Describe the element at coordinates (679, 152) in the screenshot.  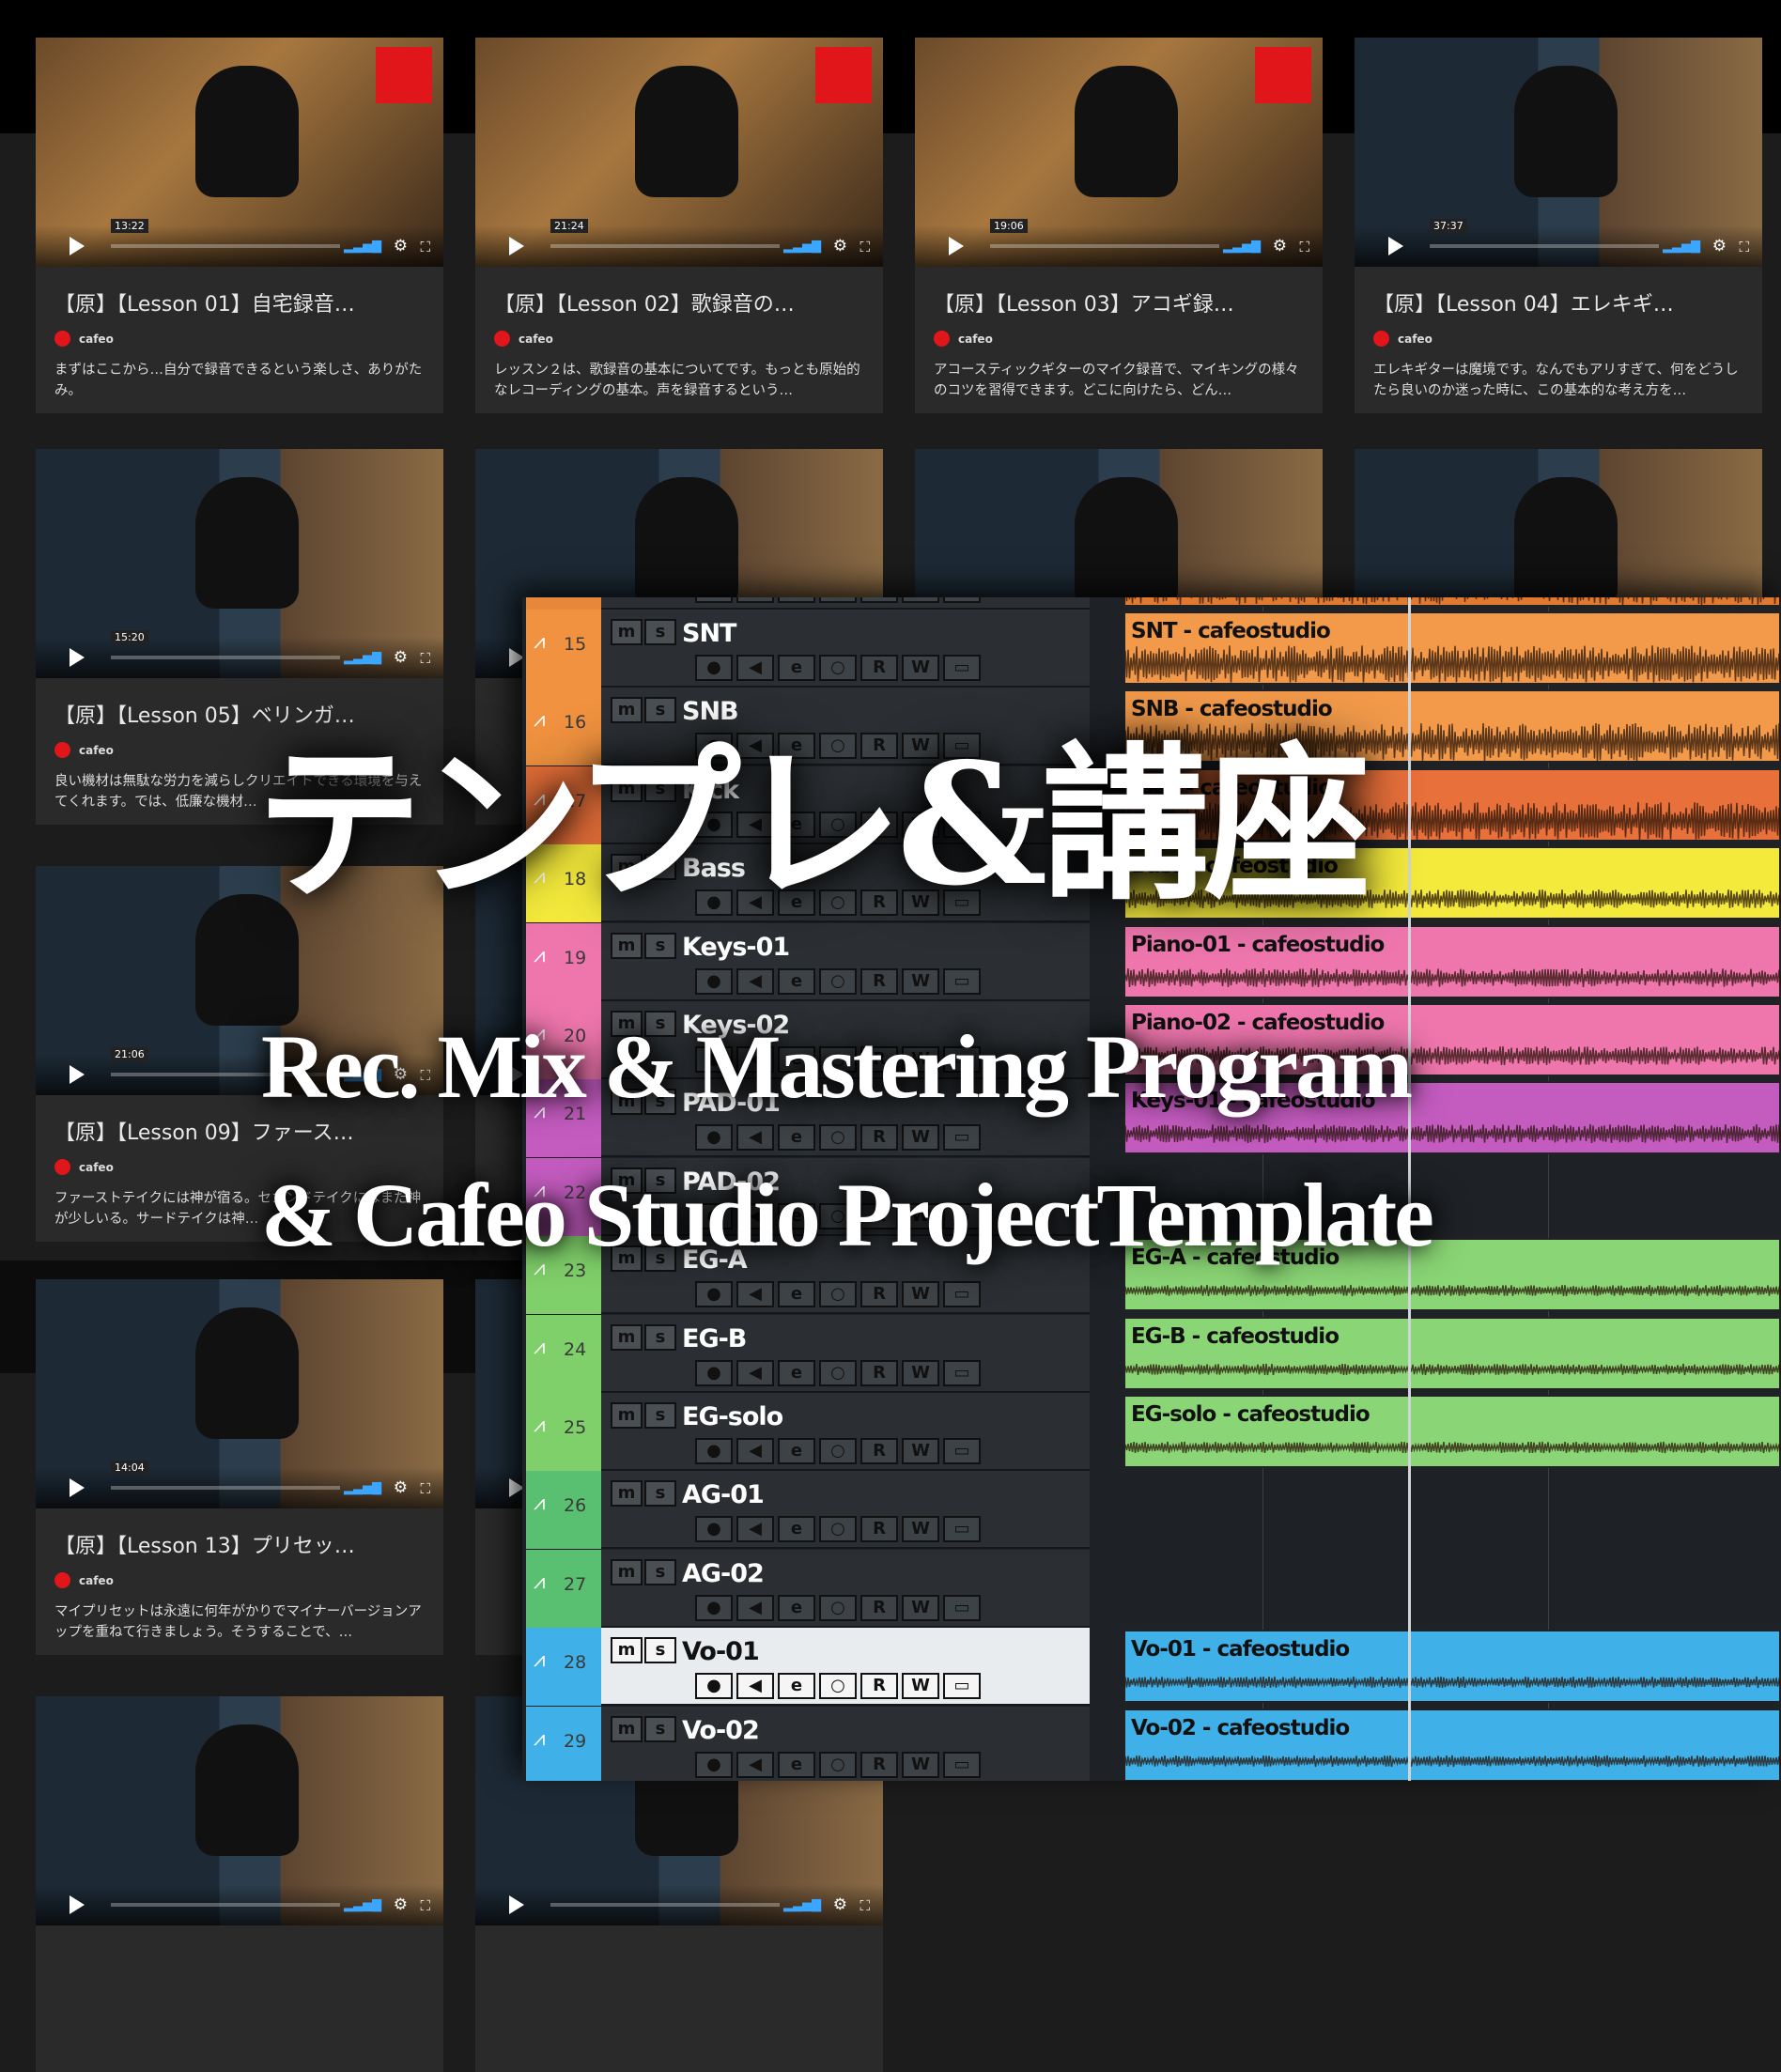
I see `video-thumbnail: 21:24 ▂▃▅▇ ⚙ ⛶` at that location.